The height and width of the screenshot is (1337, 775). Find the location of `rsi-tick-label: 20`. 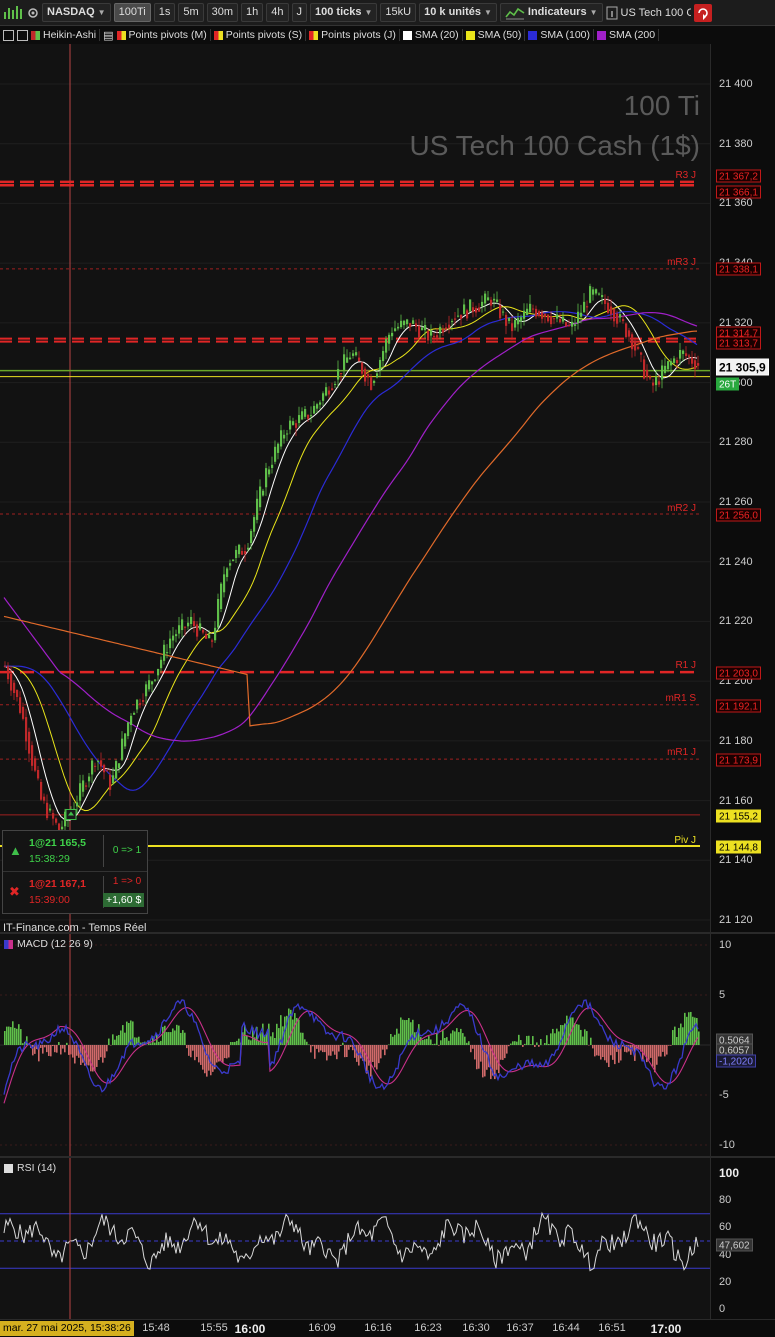

rsi-tick-label: 20 is located at coordinates (725, 1282).